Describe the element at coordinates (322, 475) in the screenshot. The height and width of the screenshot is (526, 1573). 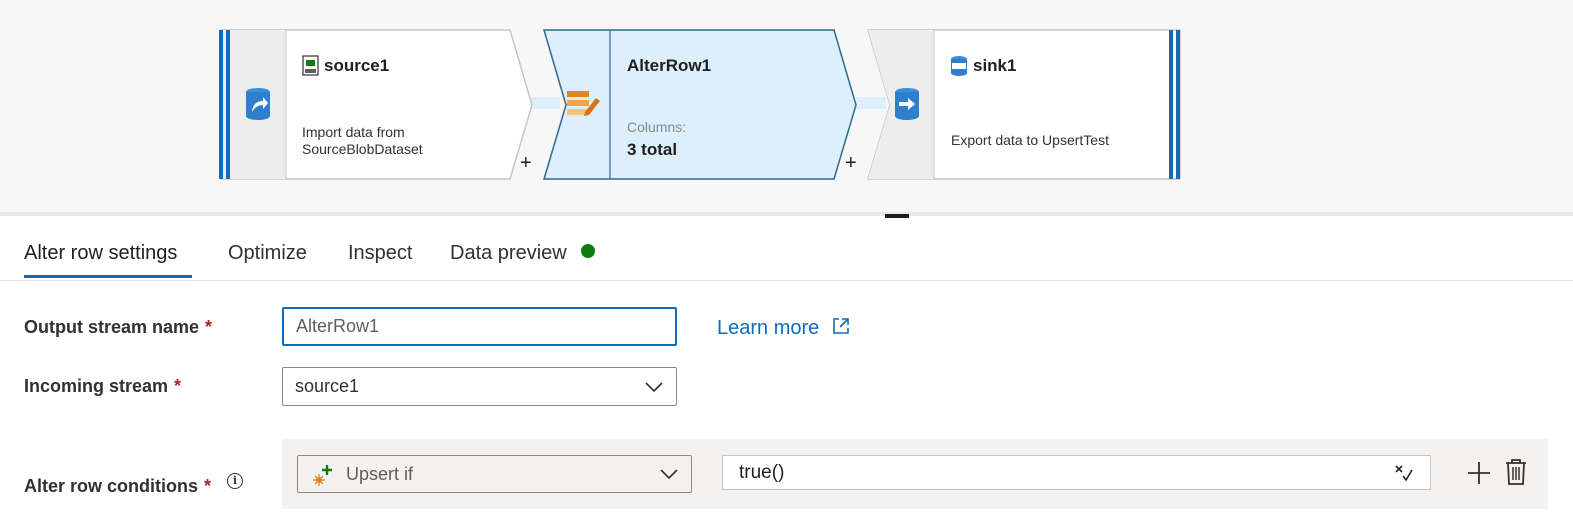
I see `upsert-icon` at that location.